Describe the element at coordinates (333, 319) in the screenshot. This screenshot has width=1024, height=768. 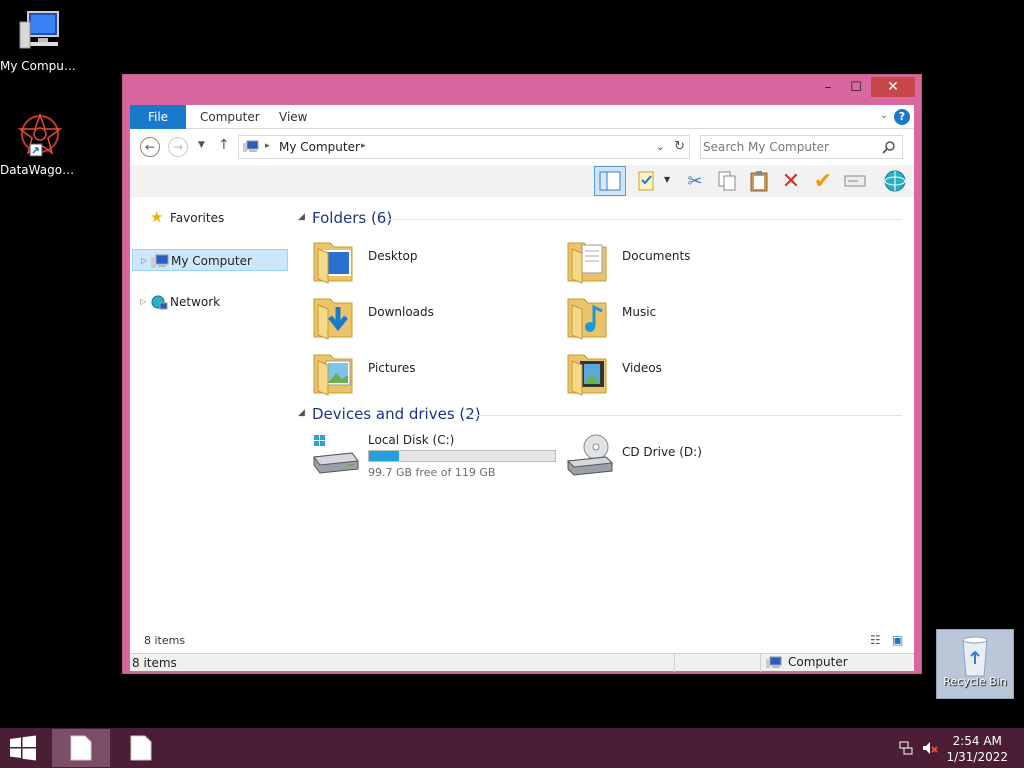
I see `downloads-folder-icon` at that location.